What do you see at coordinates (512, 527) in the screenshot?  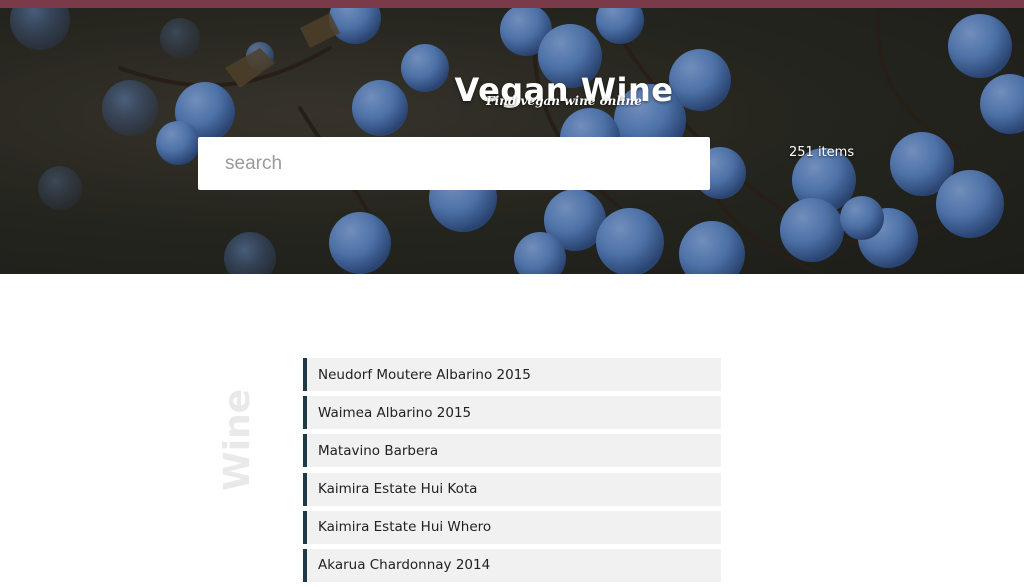 I see `list-item: Kaimira Estate Hui Whero` at bounding box center [512, 527].